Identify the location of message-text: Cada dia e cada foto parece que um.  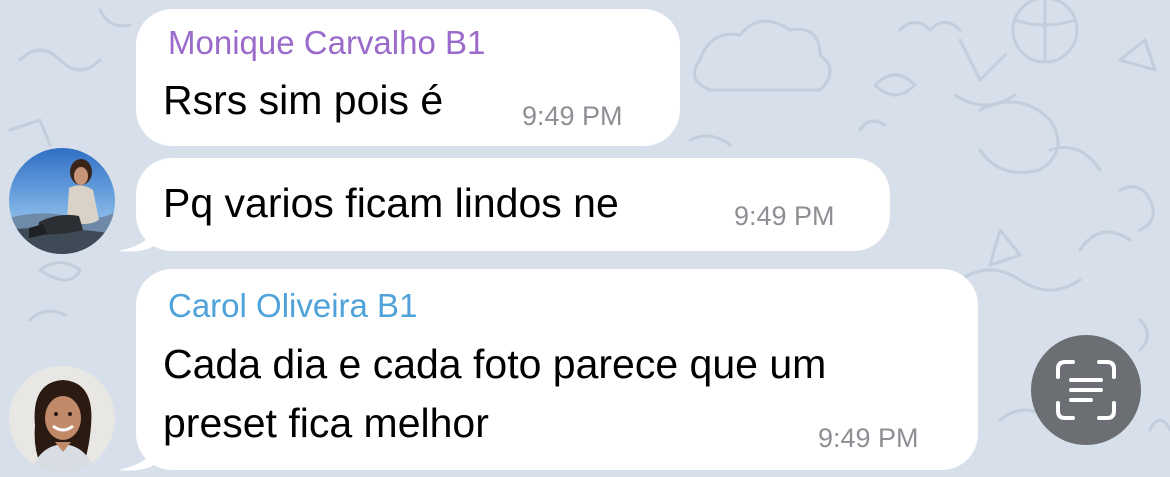
(495, 364).